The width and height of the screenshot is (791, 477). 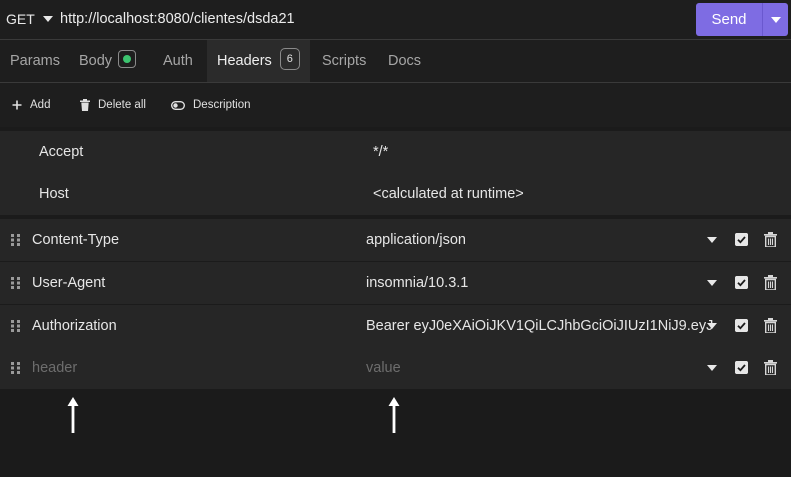 What do you see at coordinates (544, 240) in the screenshot?
I see `header-value-input: application/json` at bounding box center [544, 240].